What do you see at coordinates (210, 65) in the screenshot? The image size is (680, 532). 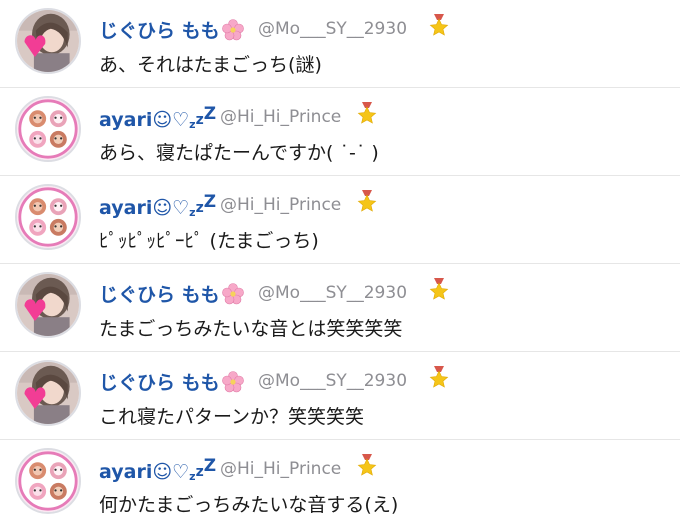 I see `reply-text: あ、それはたまごっち(謎)` at bounding box center [210, 65].